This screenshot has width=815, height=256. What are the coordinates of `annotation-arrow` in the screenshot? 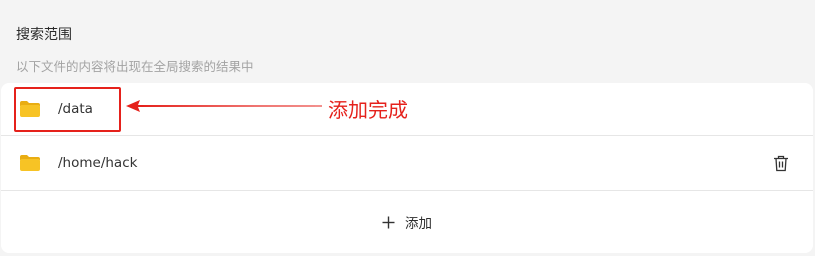 It's located at (224, 106).